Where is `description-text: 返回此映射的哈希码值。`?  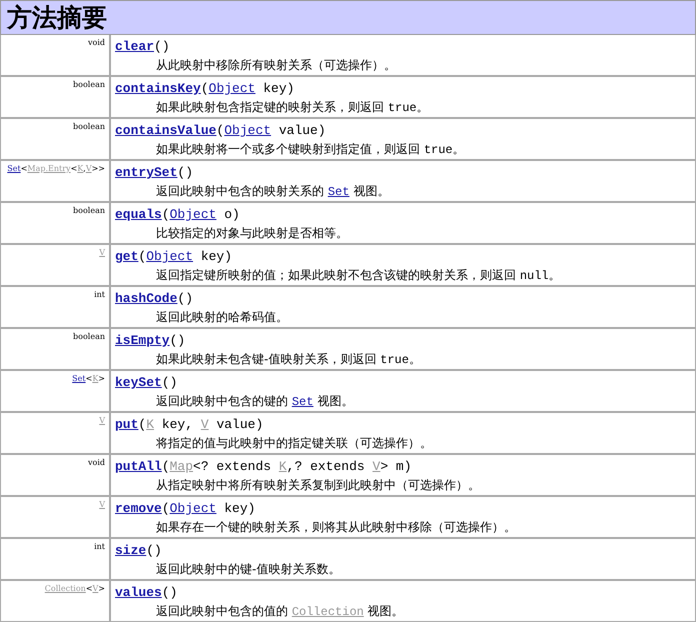
description-text: 返回此映射的哈希码值。 is located at coordinates (222, 317).